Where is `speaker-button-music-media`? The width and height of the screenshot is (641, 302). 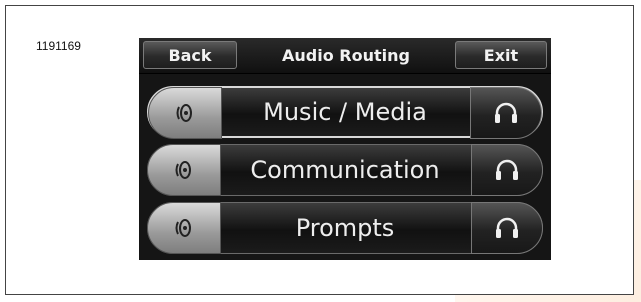 speaker-button-music-media is located at coordinates (185, 113).